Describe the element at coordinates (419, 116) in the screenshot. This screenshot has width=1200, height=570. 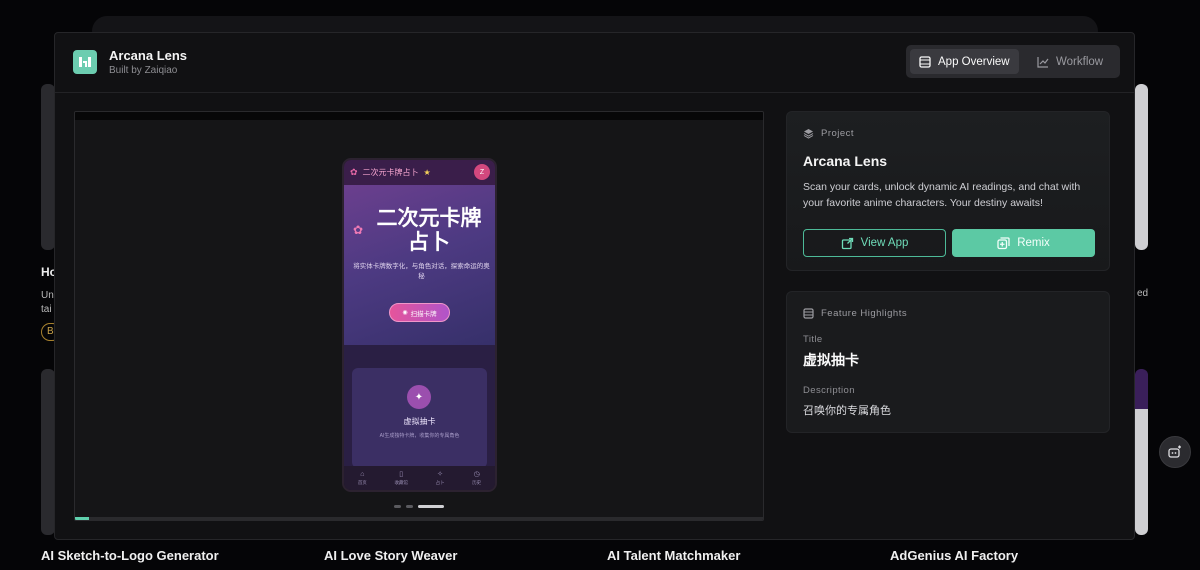
I see `preview-top-strip` at that location.